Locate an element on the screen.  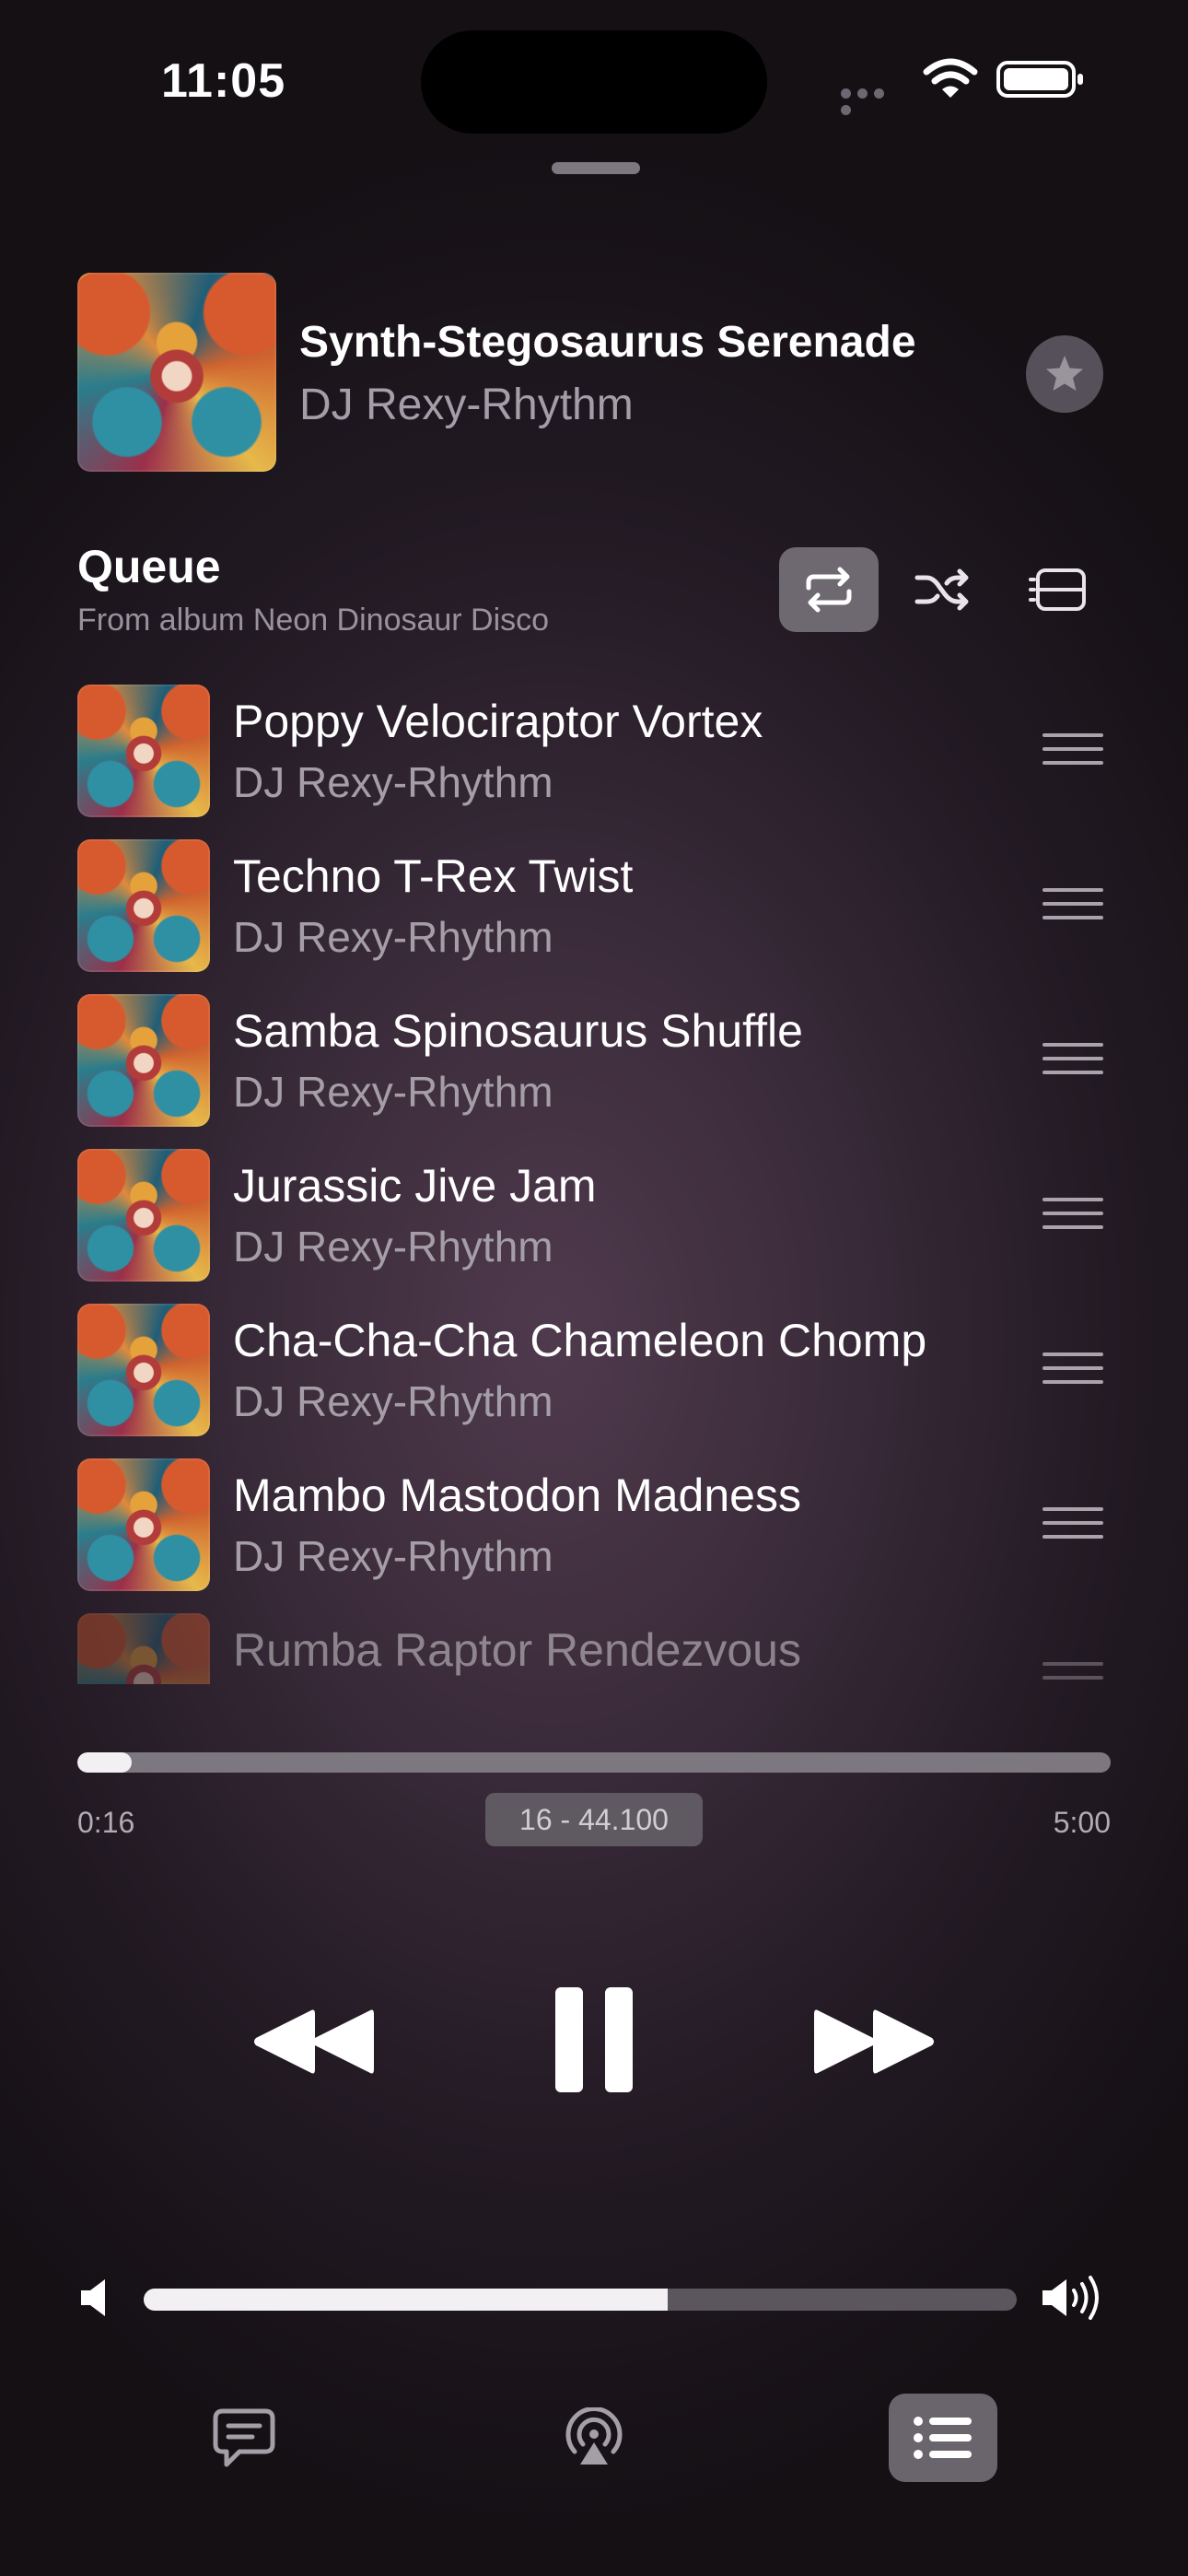
track-title: Poppy Velociraptor Vortex is located at coordinates (498, 721).